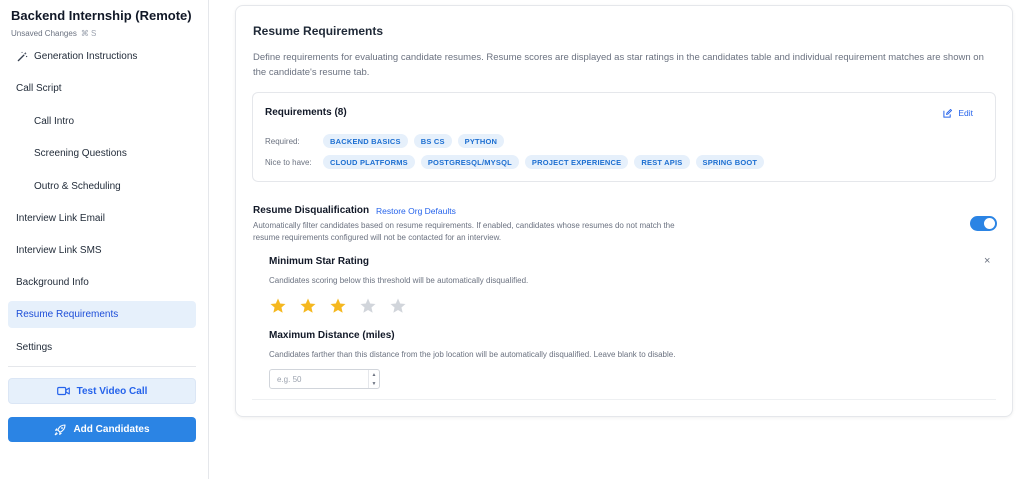  Describe the element at coordinates (102, 282) in the screenshot. I see `sidebar-item-background-info: Background Info` at that location.